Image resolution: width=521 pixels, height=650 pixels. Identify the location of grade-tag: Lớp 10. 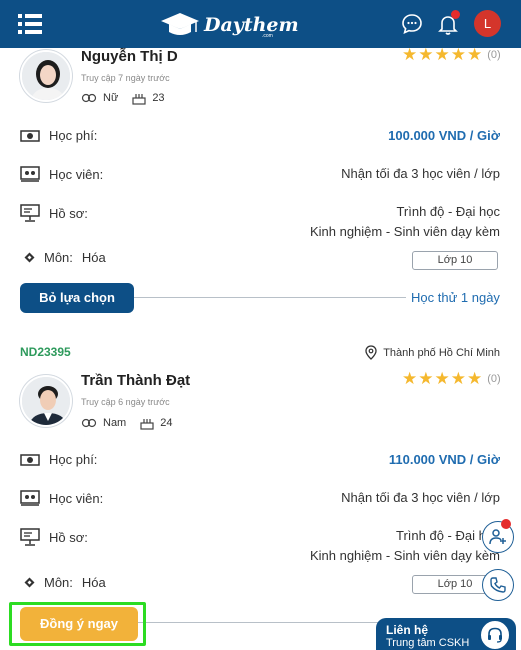
(455, 260).